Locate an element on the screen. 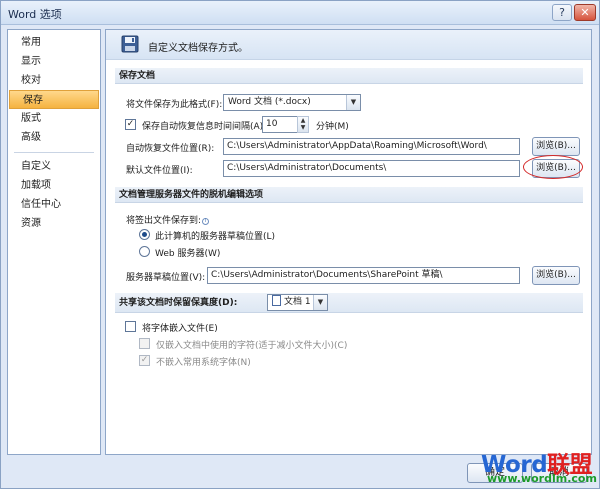 The height and width of the screenshot is (489, 600). section-save-documents: 保存文档 is located at coordinates (349, 76).